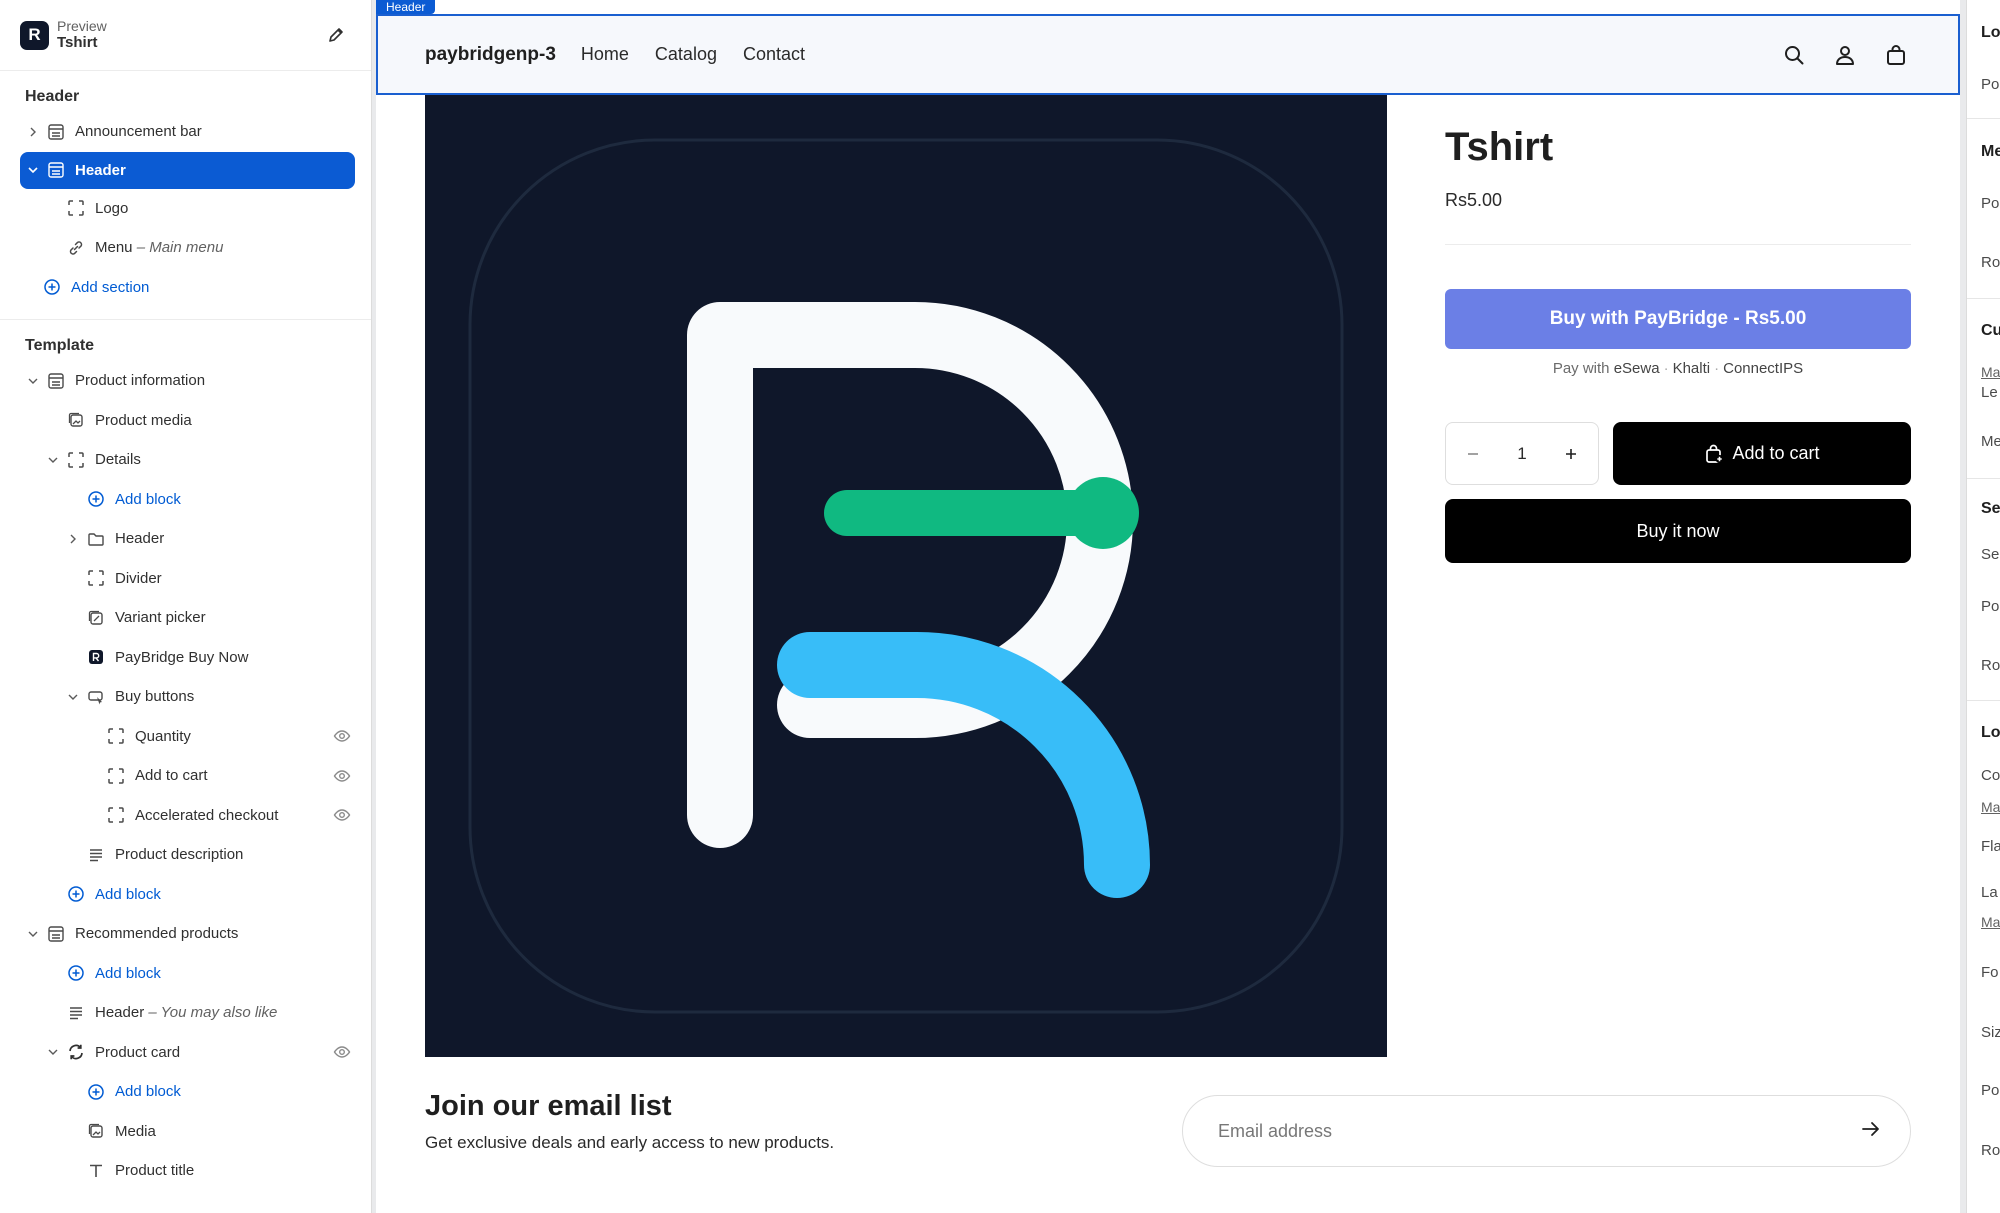  Describe the element at coordinates (185, 934) in the screenshot. I see `tree-item-recommended-products: Recommended products` at that location.